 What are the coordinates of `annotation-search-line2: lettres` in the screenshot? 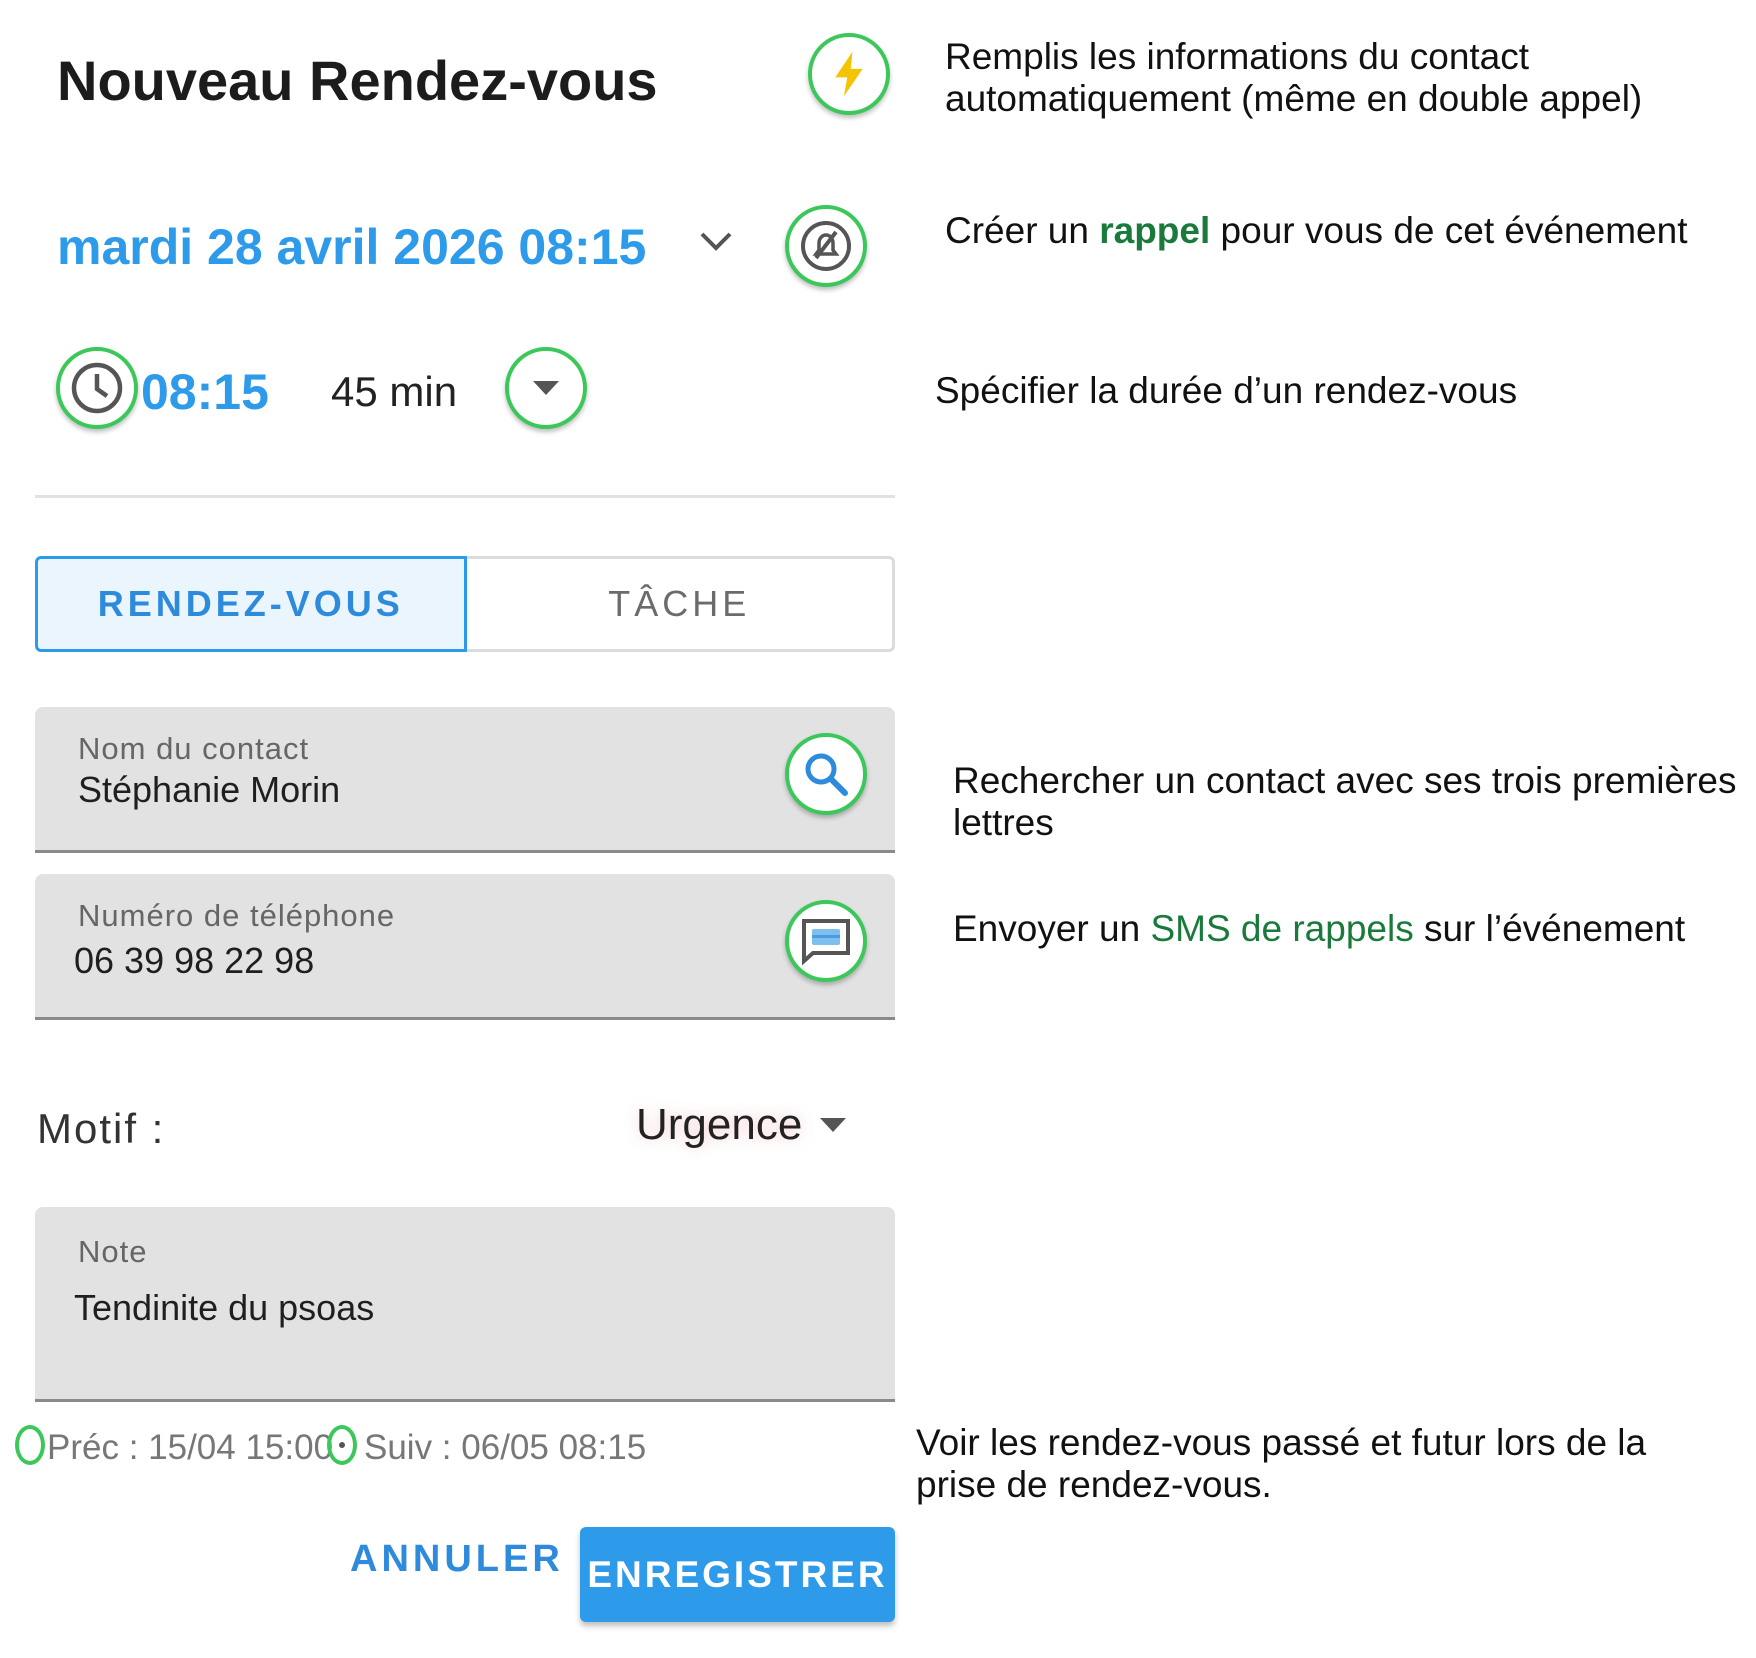 It's located at (1003, 822).